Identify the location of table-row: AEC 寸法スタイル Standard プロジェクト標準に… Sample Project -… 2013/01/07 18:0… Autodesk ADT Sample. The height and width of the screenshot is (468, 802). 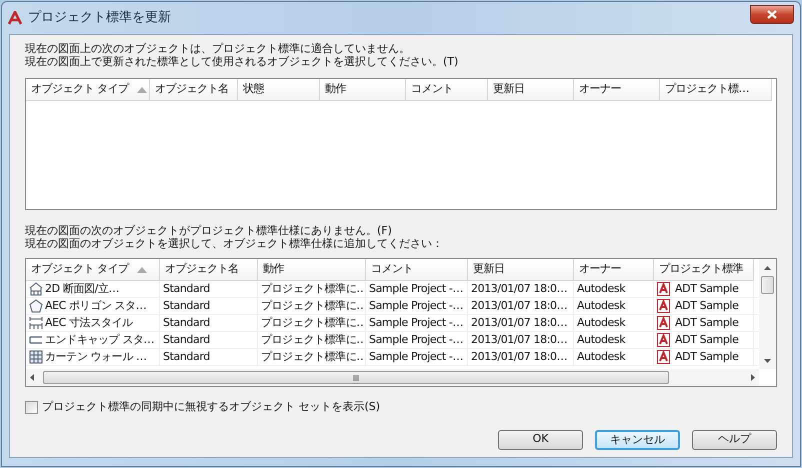
(392, 323).